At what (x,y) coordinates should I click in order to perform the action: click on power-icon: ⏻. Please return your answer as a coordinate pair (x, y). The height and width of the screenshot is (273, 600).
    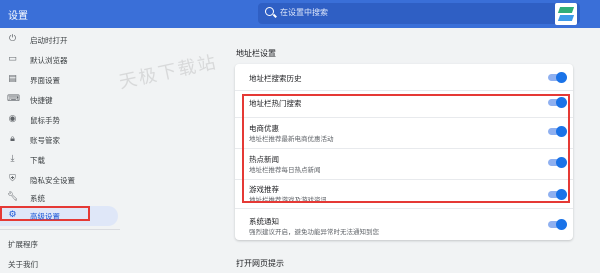
    Looking at the image, I should click on (12, 39).